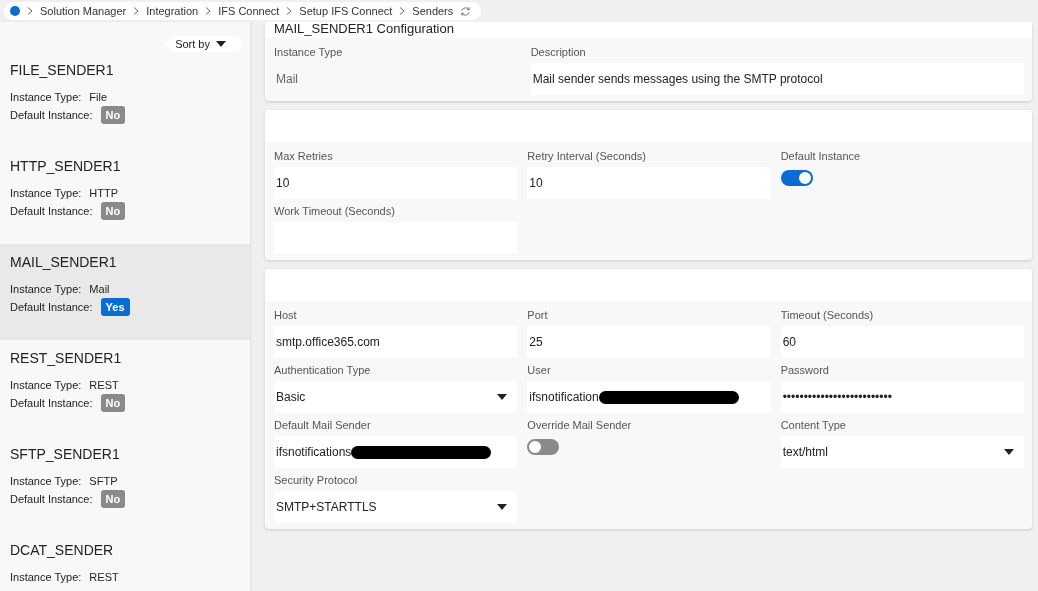 The height and width of the screenshot is (591, 1038). What do you see at coordinates (813, 425) in the screenshot?
I see `field-label: Content Type` at bounding box center [813, 425].